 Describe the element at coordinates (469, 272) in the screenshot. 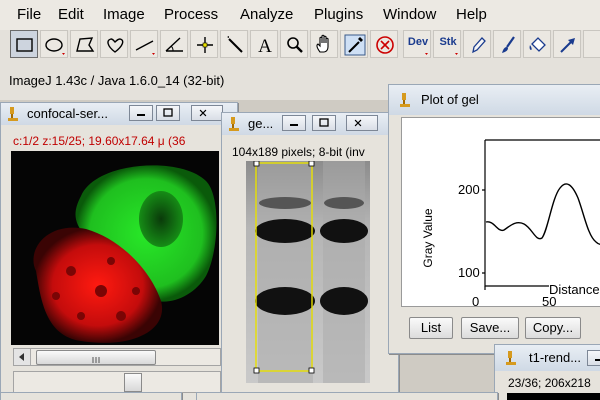

I see `y-tick-label: 100` at that location.